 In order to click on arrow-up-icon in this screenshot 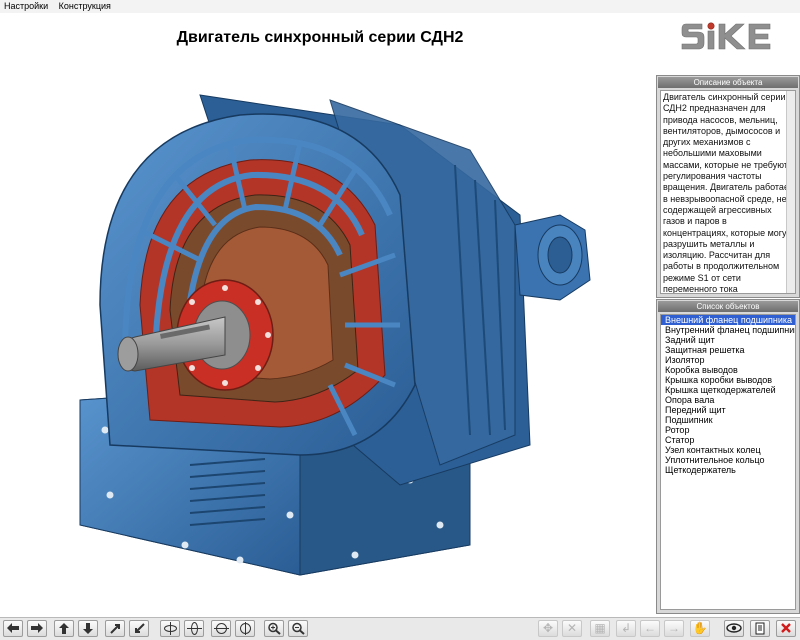, I will do `click(64, 628)`.